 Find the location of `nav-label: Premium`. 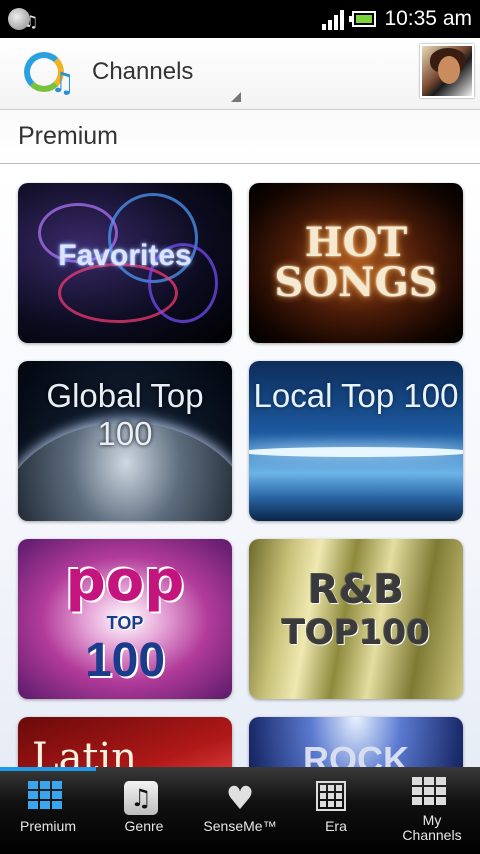

nav-label: Premium is located at coordinates (47, 826).